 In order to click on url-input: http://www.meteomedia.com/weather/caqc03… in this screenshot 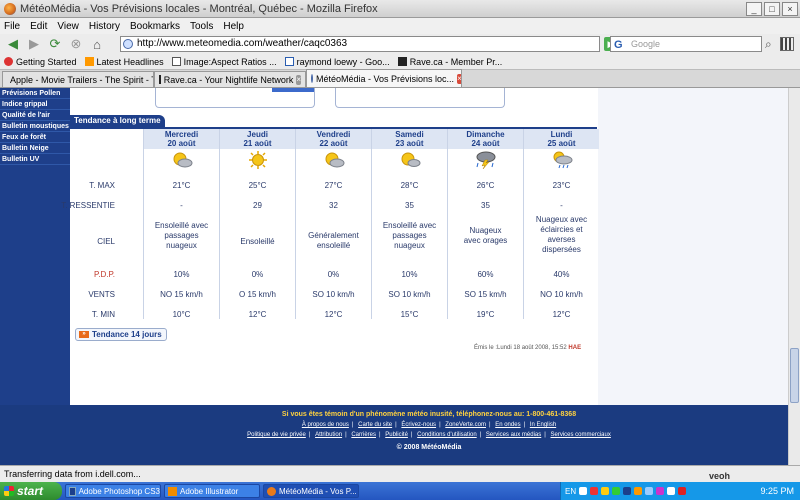, I will do `click(360, 44)`.